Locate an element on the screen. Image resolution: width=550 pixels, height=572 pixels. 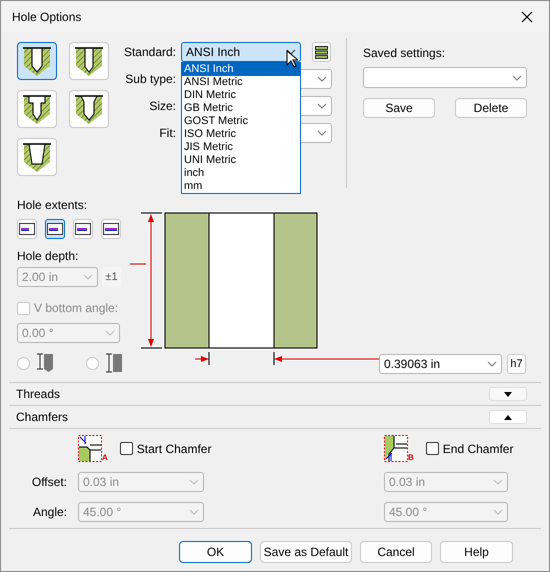
dialog-button: Help is located at coordinates (476, 552).